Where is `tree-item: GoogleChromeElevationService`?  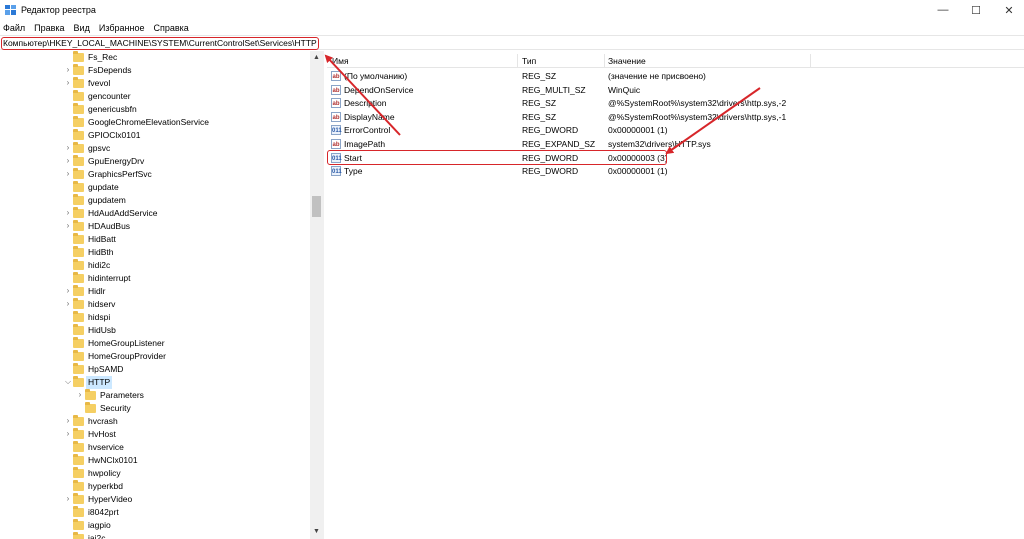 tree-item: GoogleChromeElevationService is located at coordinates (155, 122).